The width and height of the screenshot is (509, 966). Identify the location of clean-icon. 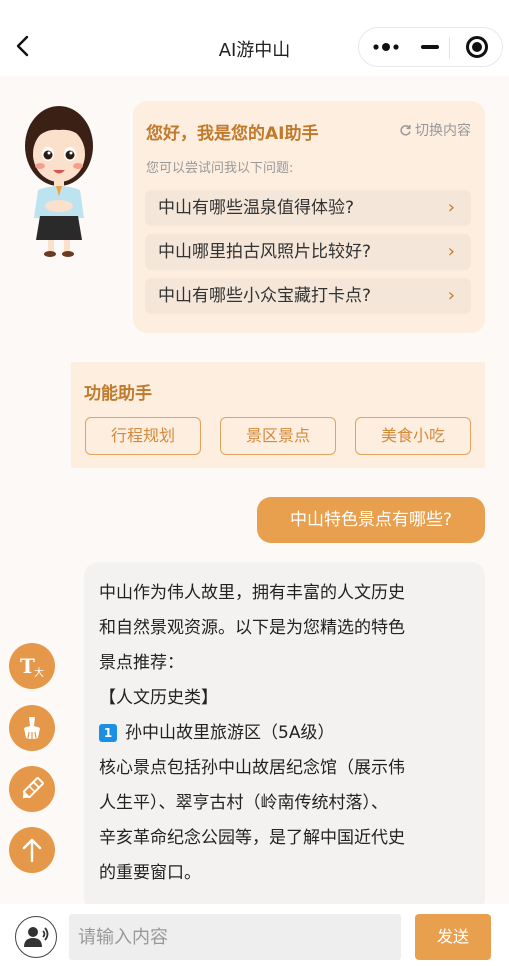
(32, 728).